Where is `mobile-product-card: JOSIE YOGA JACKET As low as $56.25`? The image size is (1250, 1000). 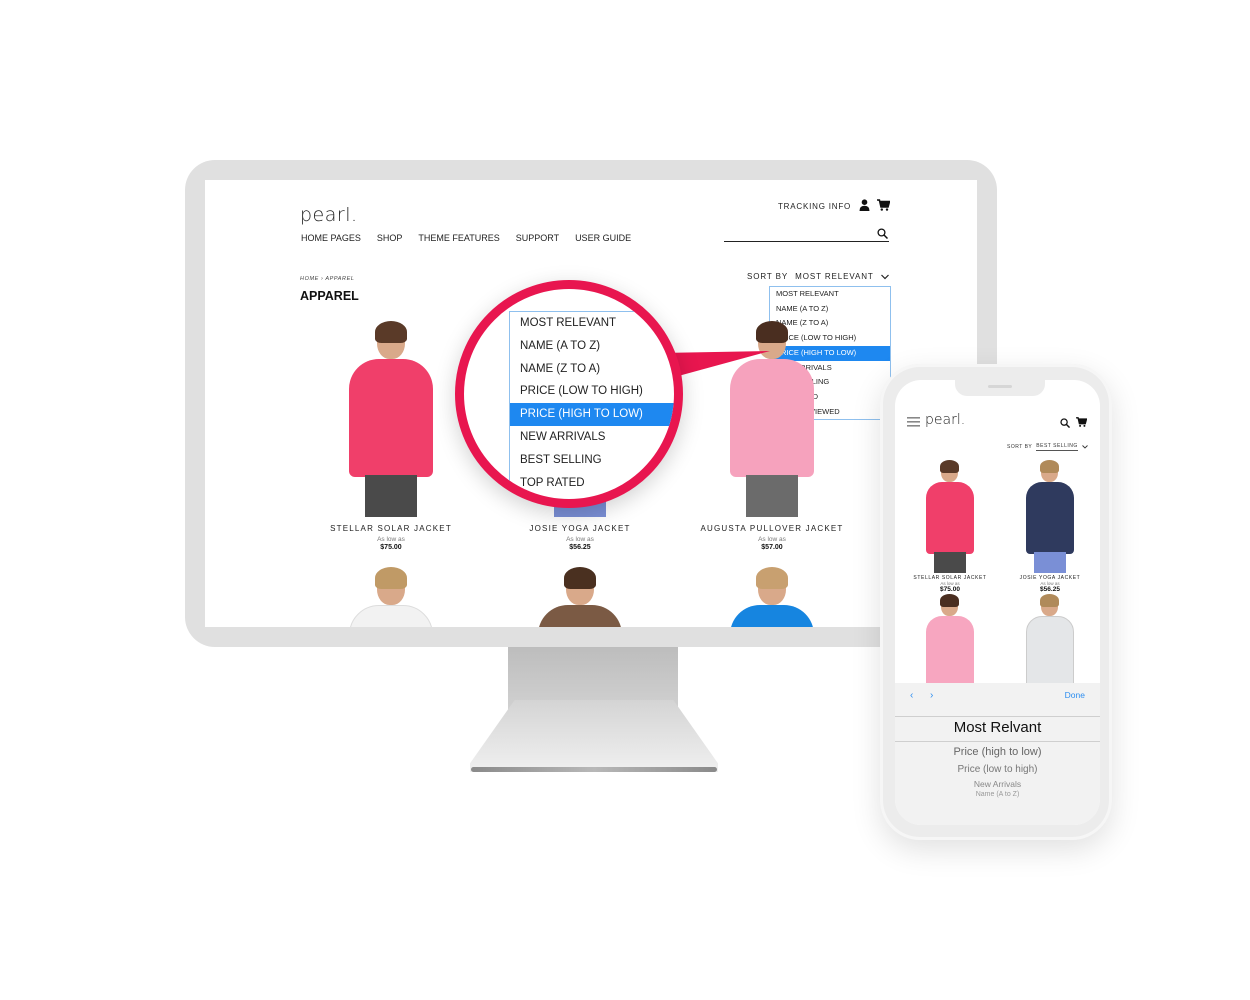 mobile-product-card: JOSIE YOGA JACKET As low as $56.25 is located at coordinates (1050, 525).